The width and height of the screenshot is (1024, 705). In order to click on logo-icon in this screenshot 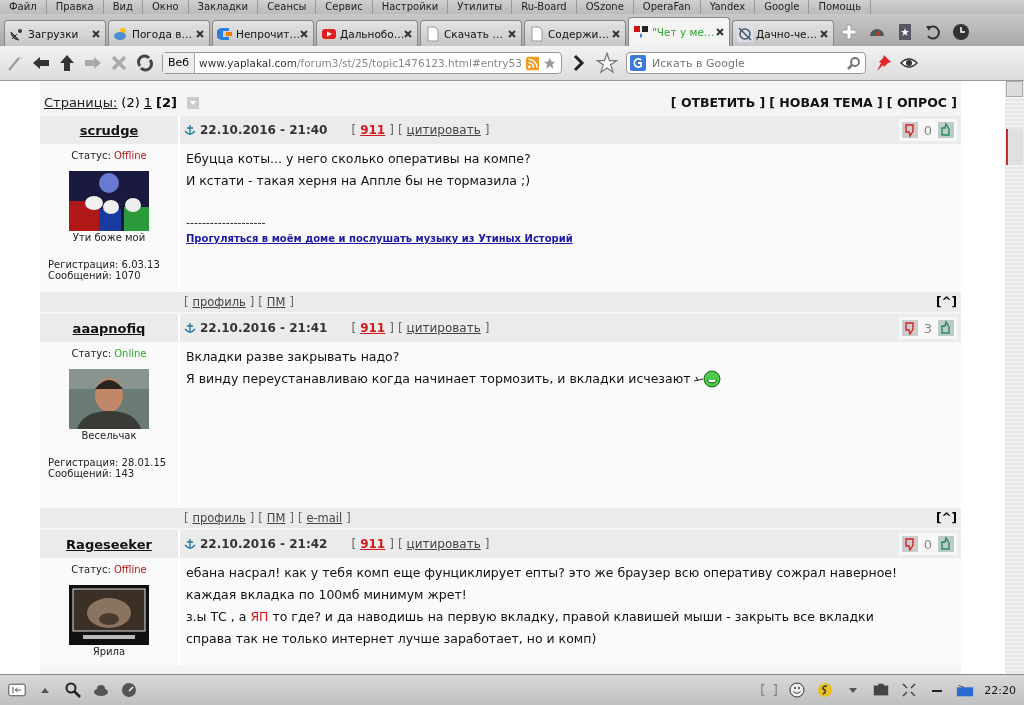, I will do `click(225, 33)`.